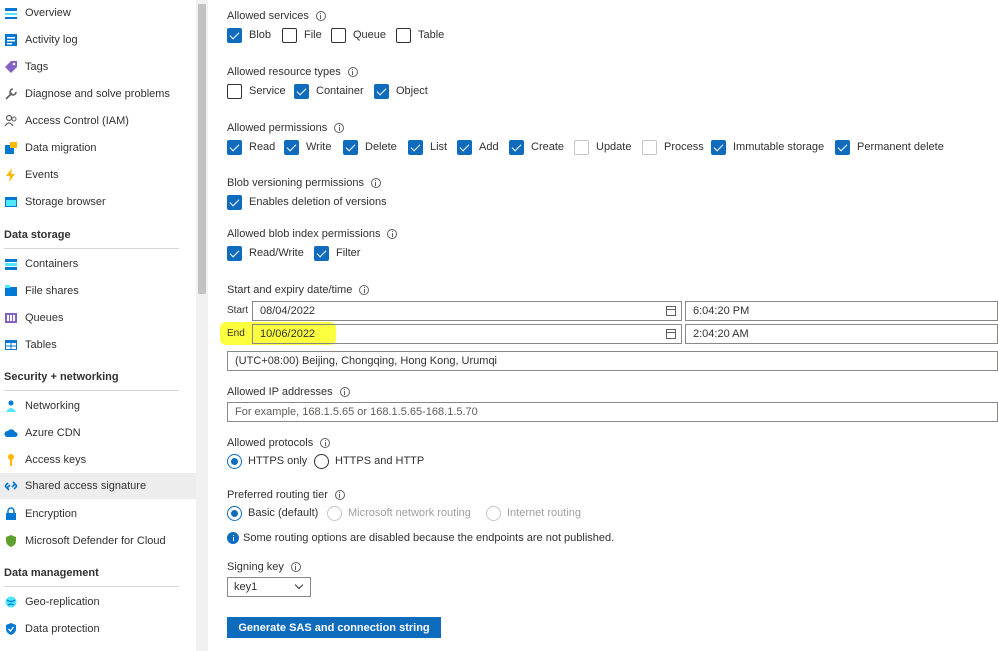 This screenshot has width=998, height=651. I want to click on sidebar-item-iam: Access Control (IAM), so click(98, 121).